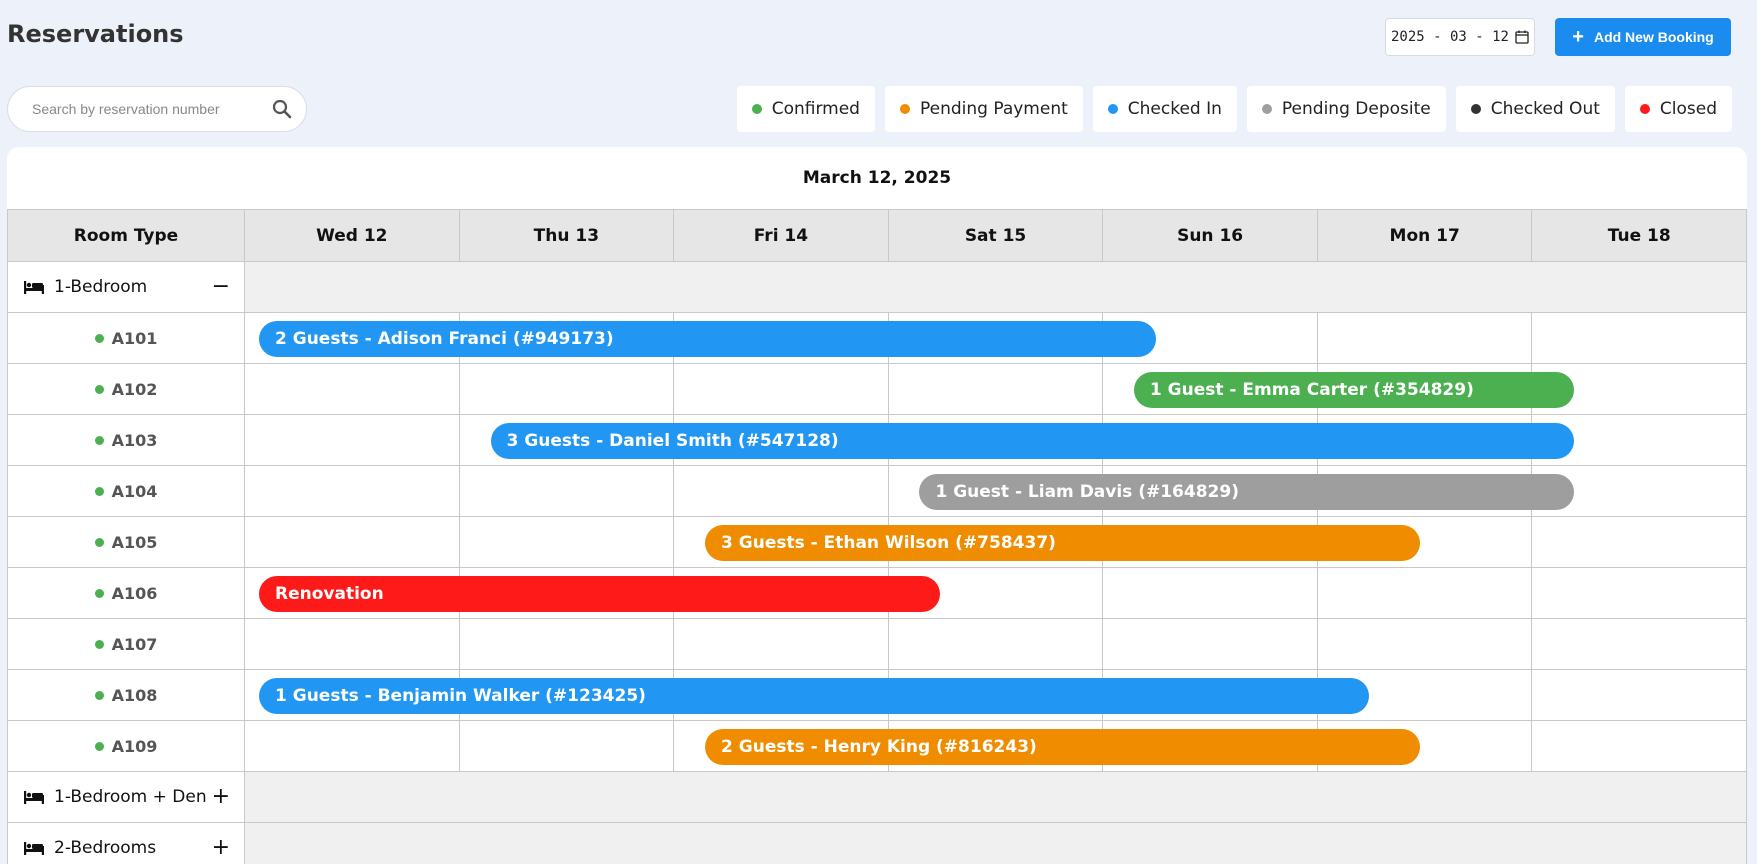 Image resolution: width=1757 pixels, height=864 pixels. I want to click on booking-bar: 3 Guests - Ethan Wilson (#758437), so click(1063, 542).